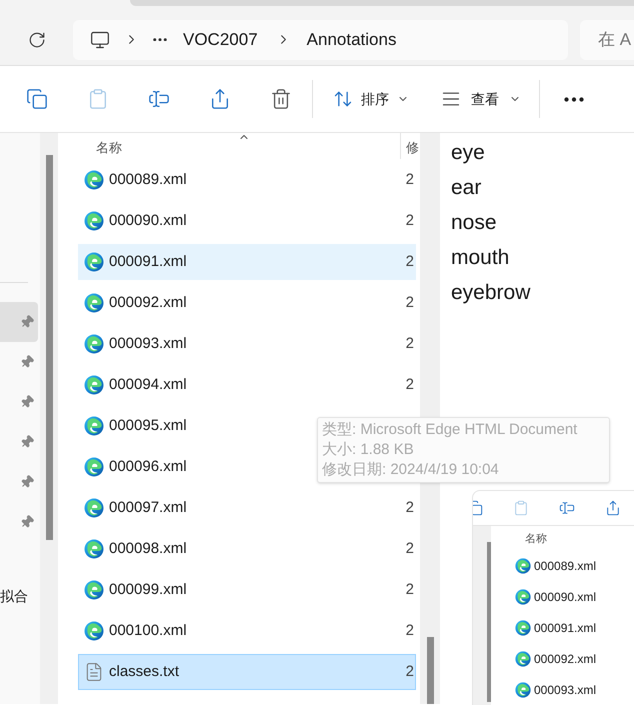 Image resolution: width=634 pixels, height=705 pixels. I want to click on text-file-icon, so click(94, 672).